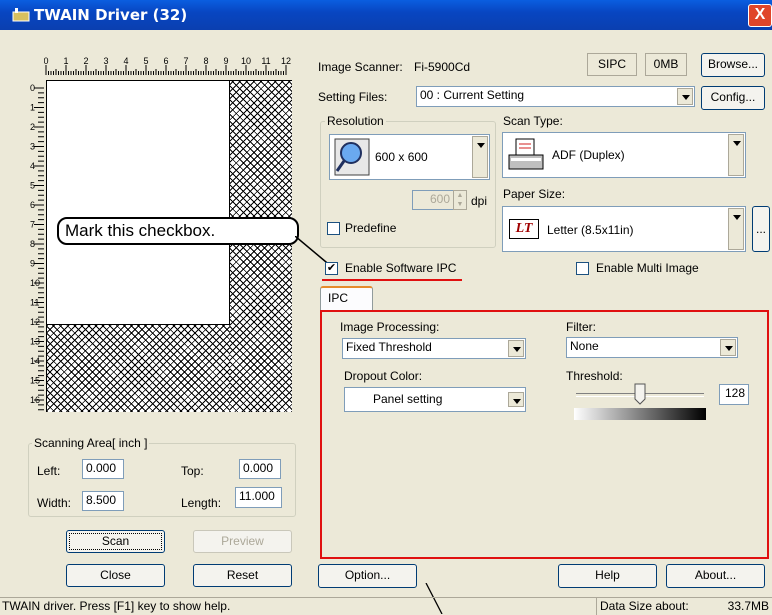  I want to click on scan-type-value: ADF (Duplex), so click(588, 155).